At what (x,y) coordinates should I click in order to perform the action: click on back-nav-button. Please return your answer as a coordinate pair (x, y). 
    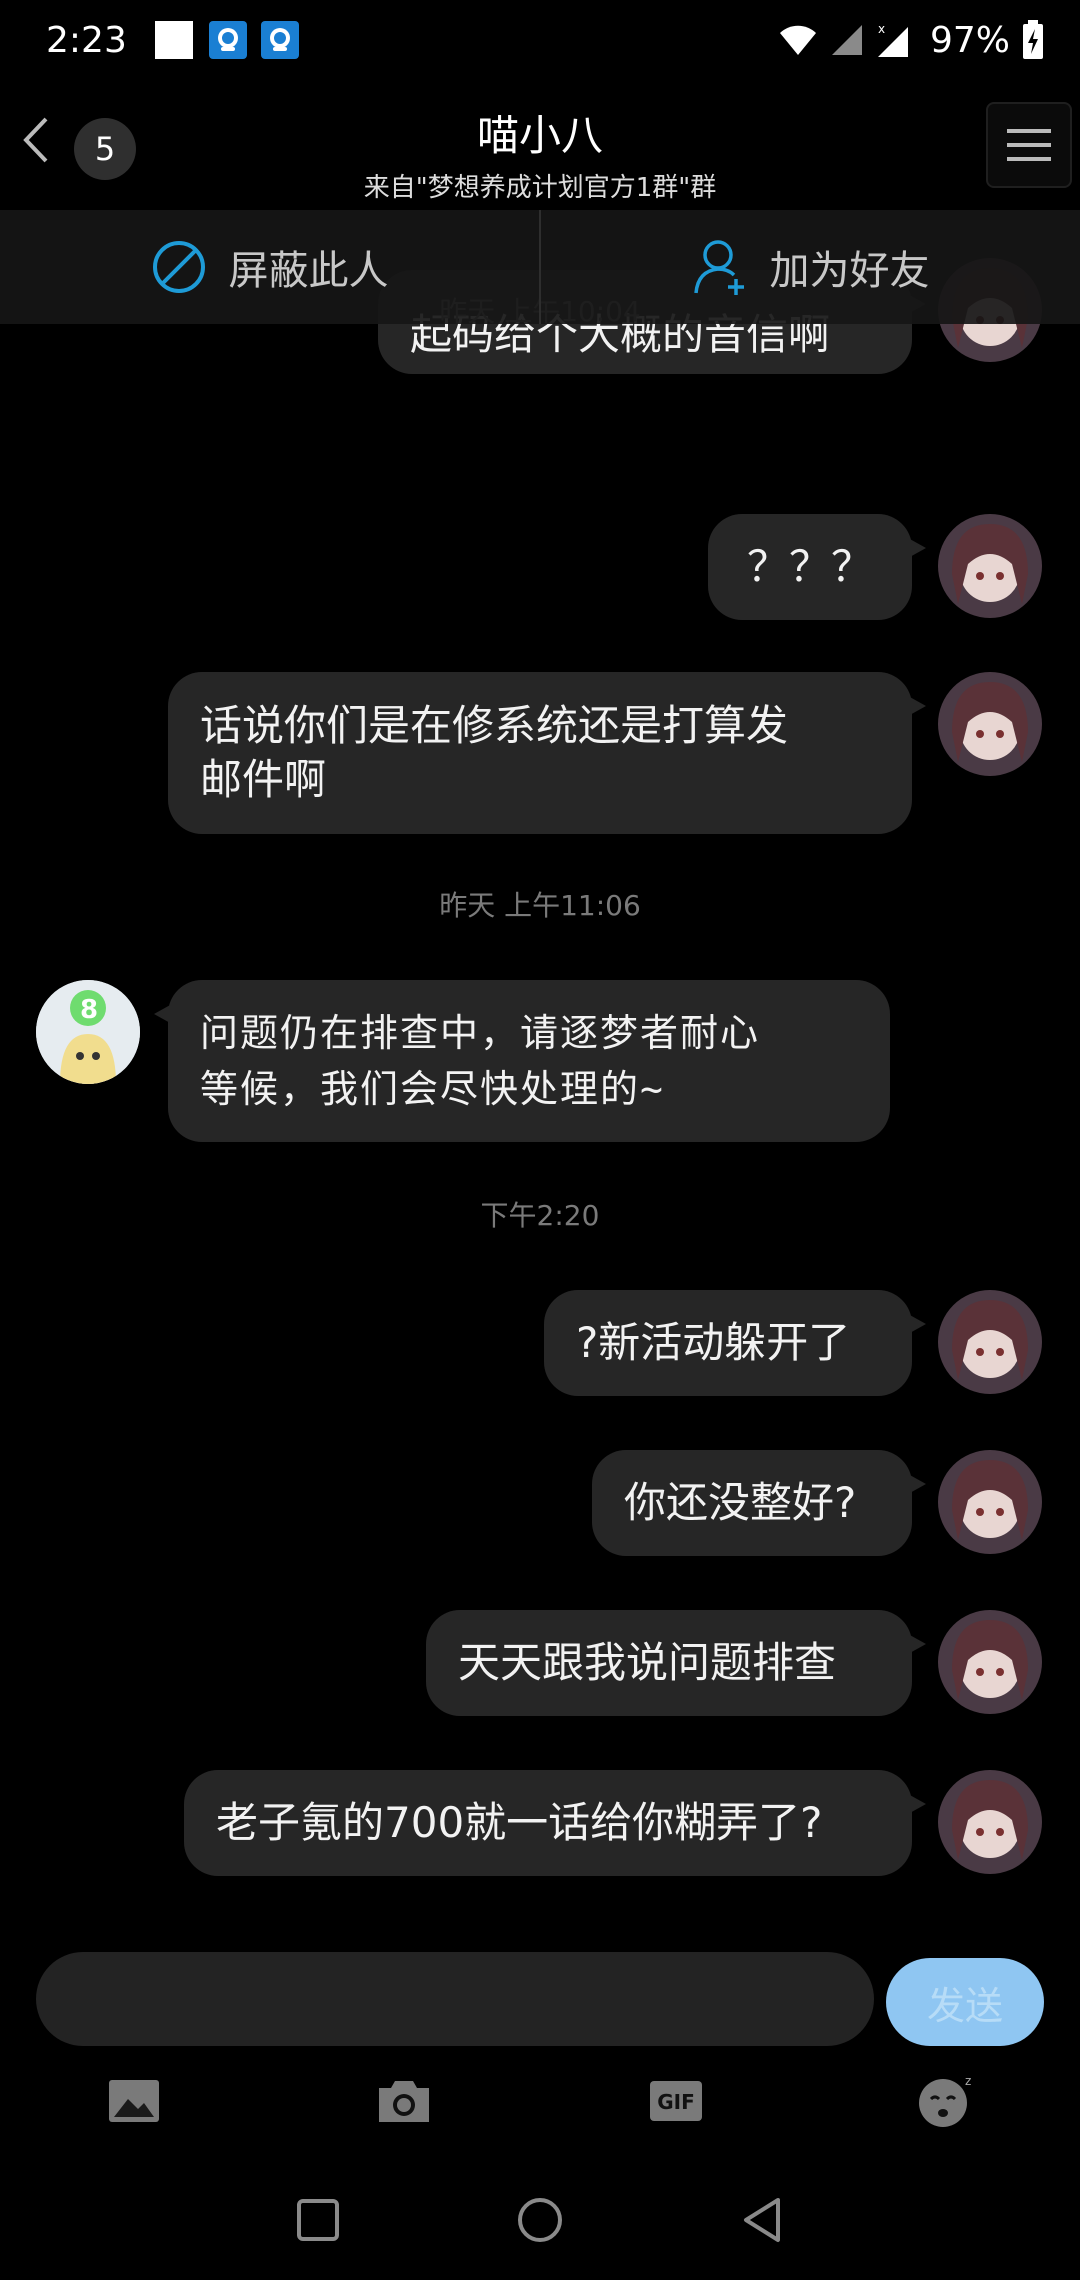
    Looking at the image, I should click on (762, 2220).